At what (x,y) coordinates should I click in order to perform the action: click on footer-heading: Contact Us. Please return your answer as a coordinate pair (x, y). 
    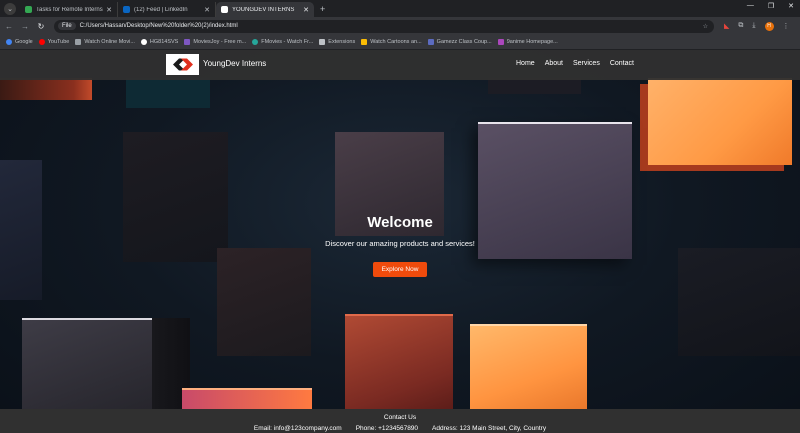
    Looking at the image, I should click on (400, 417).